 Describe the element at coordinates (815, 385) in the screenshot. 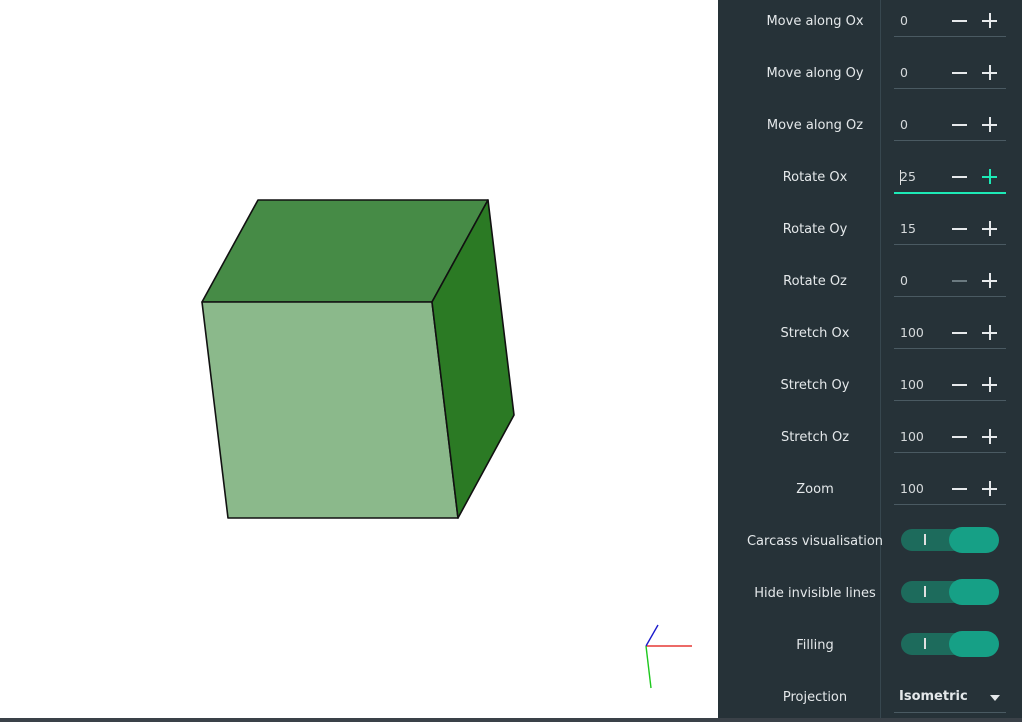

I see `stretch-oy-label: Stretch Oy` at that location.